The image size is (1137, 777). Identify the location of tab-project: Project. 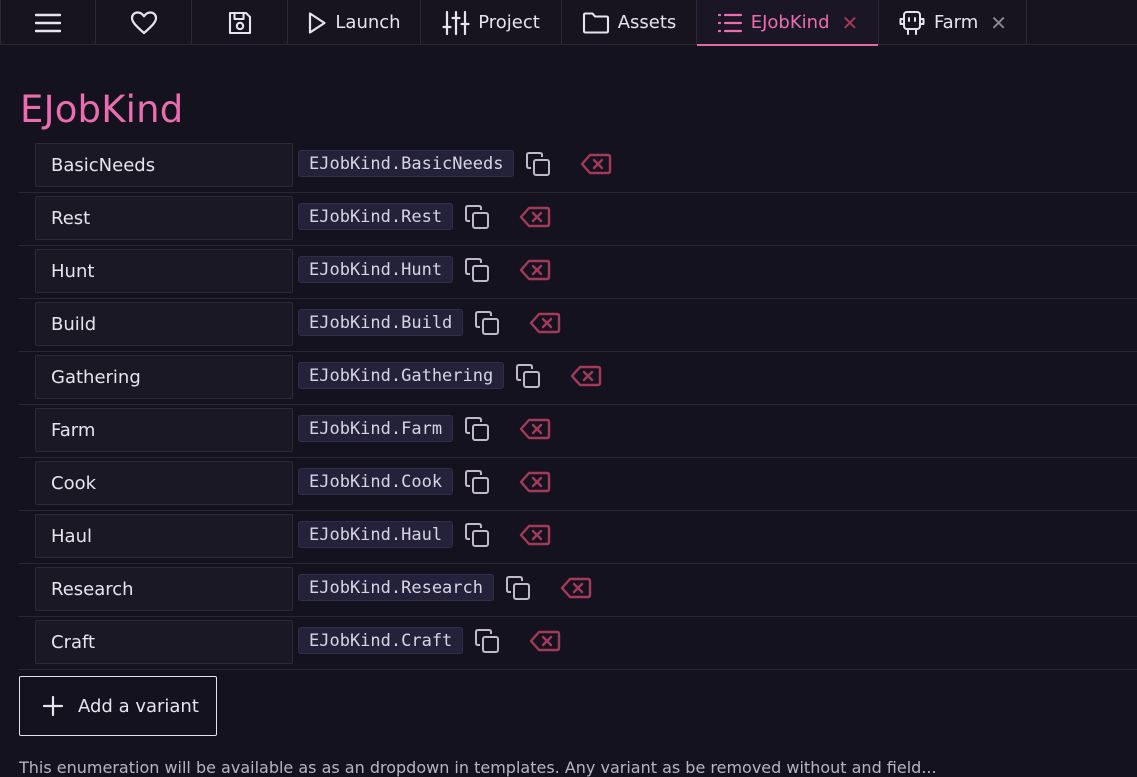
(491, 22).